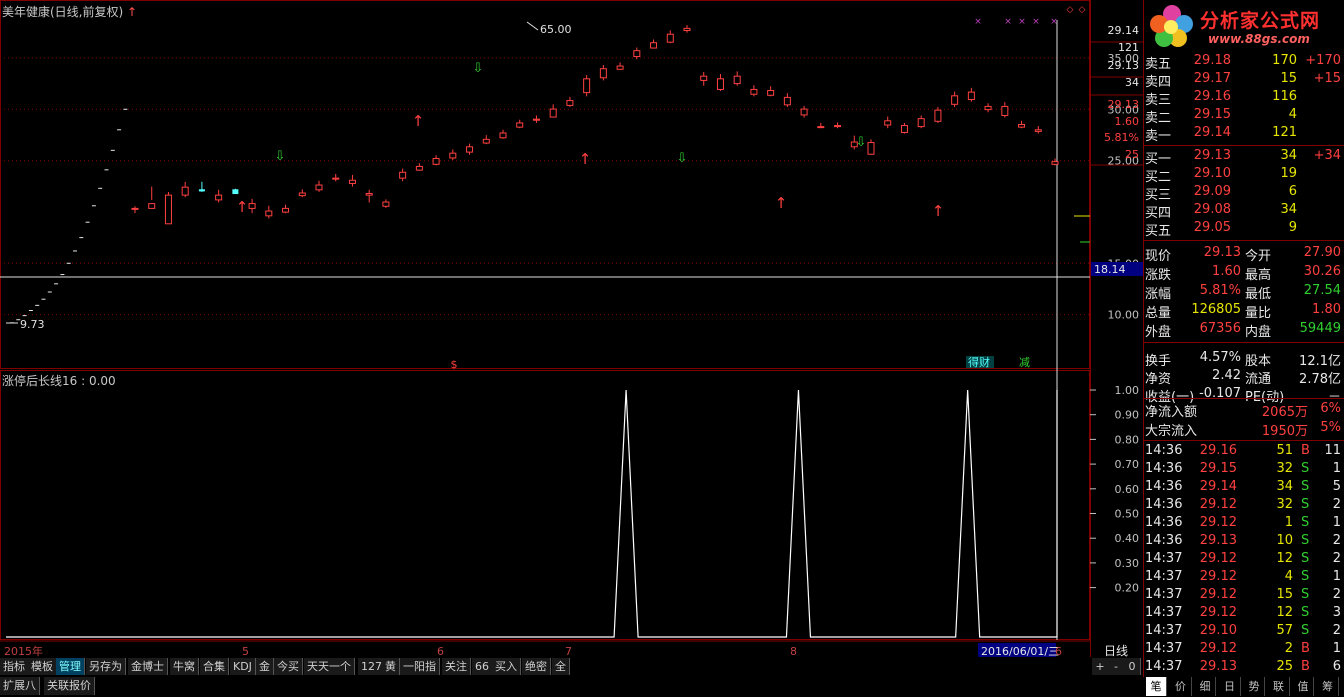  Describe the element at coordinates (1243, 134) in the screenshot. I see `sell-order-row: 卖一 29.14 121` at that location.